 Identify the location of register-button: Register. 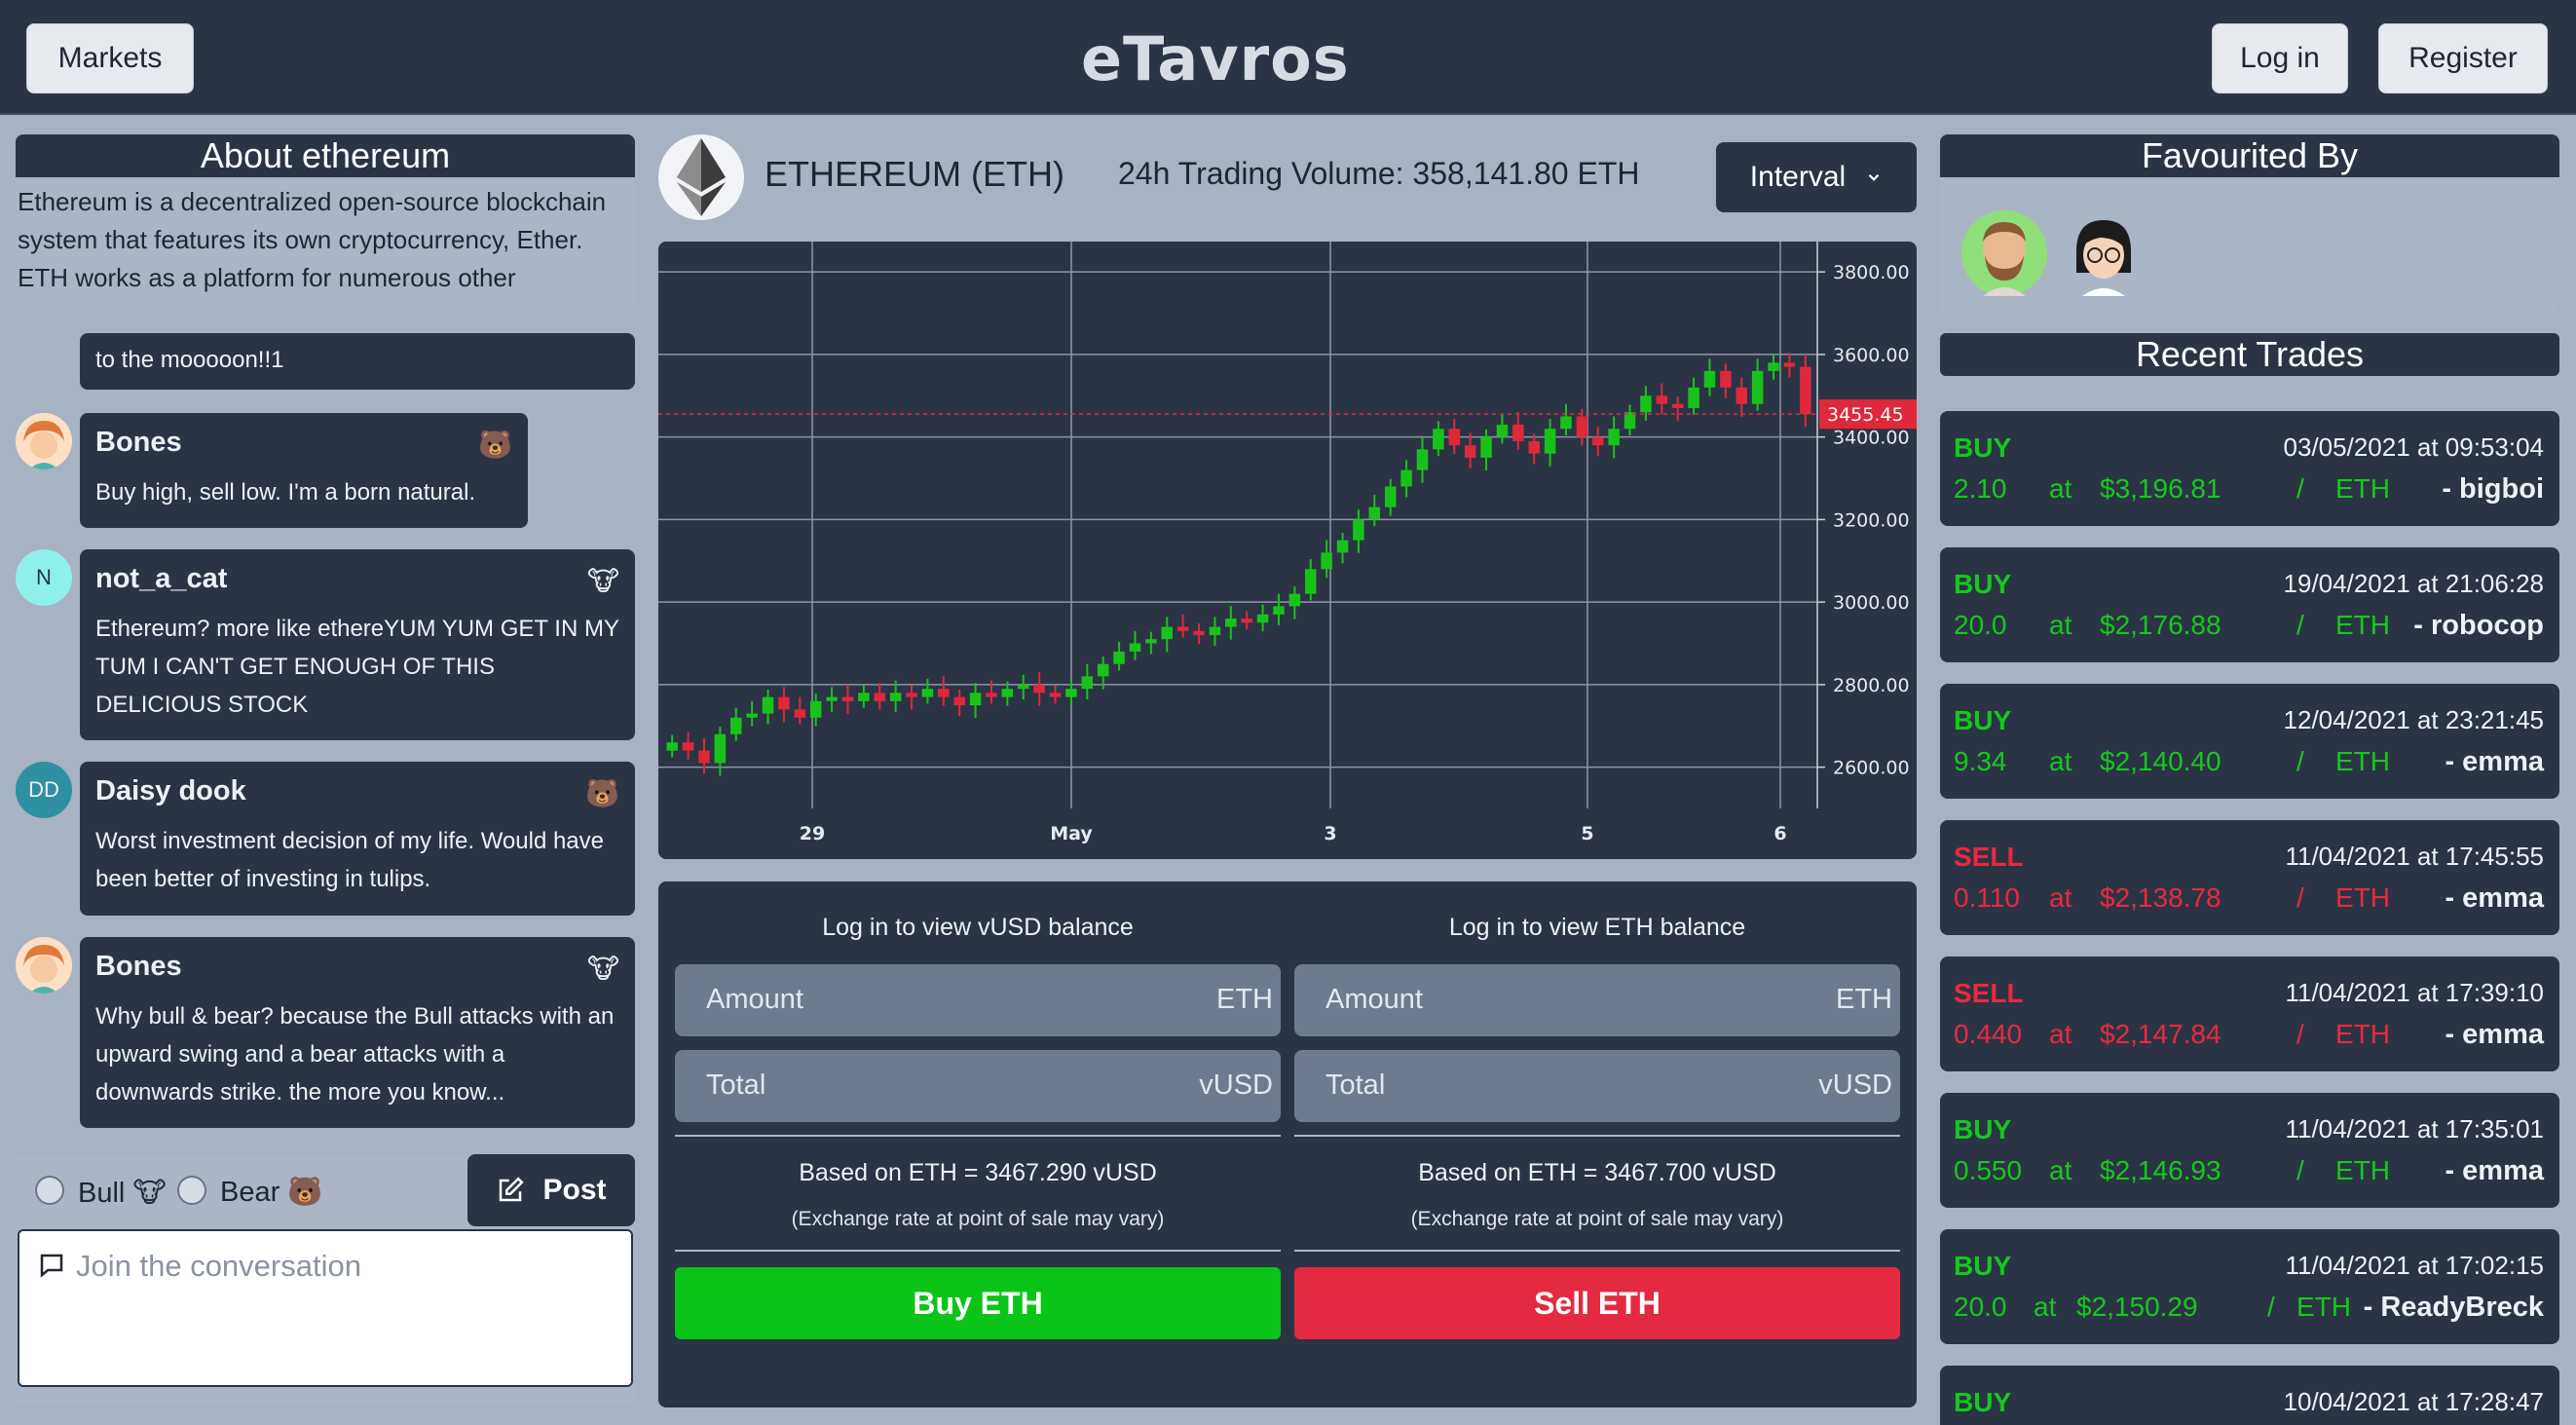
(2463, 58).